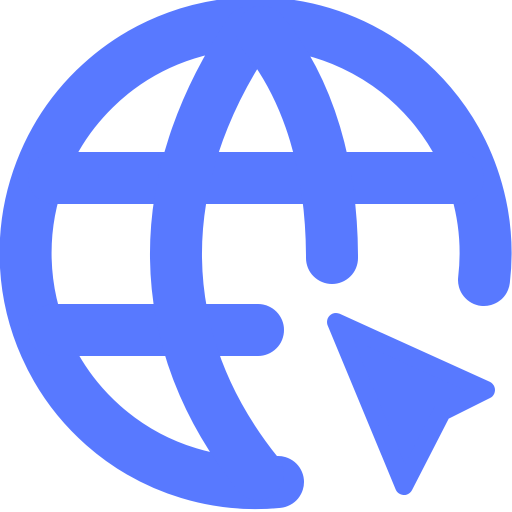  Describe the element at coordinates (297, 145) in the screenshot. I see `globe-meridian-right` at that location.